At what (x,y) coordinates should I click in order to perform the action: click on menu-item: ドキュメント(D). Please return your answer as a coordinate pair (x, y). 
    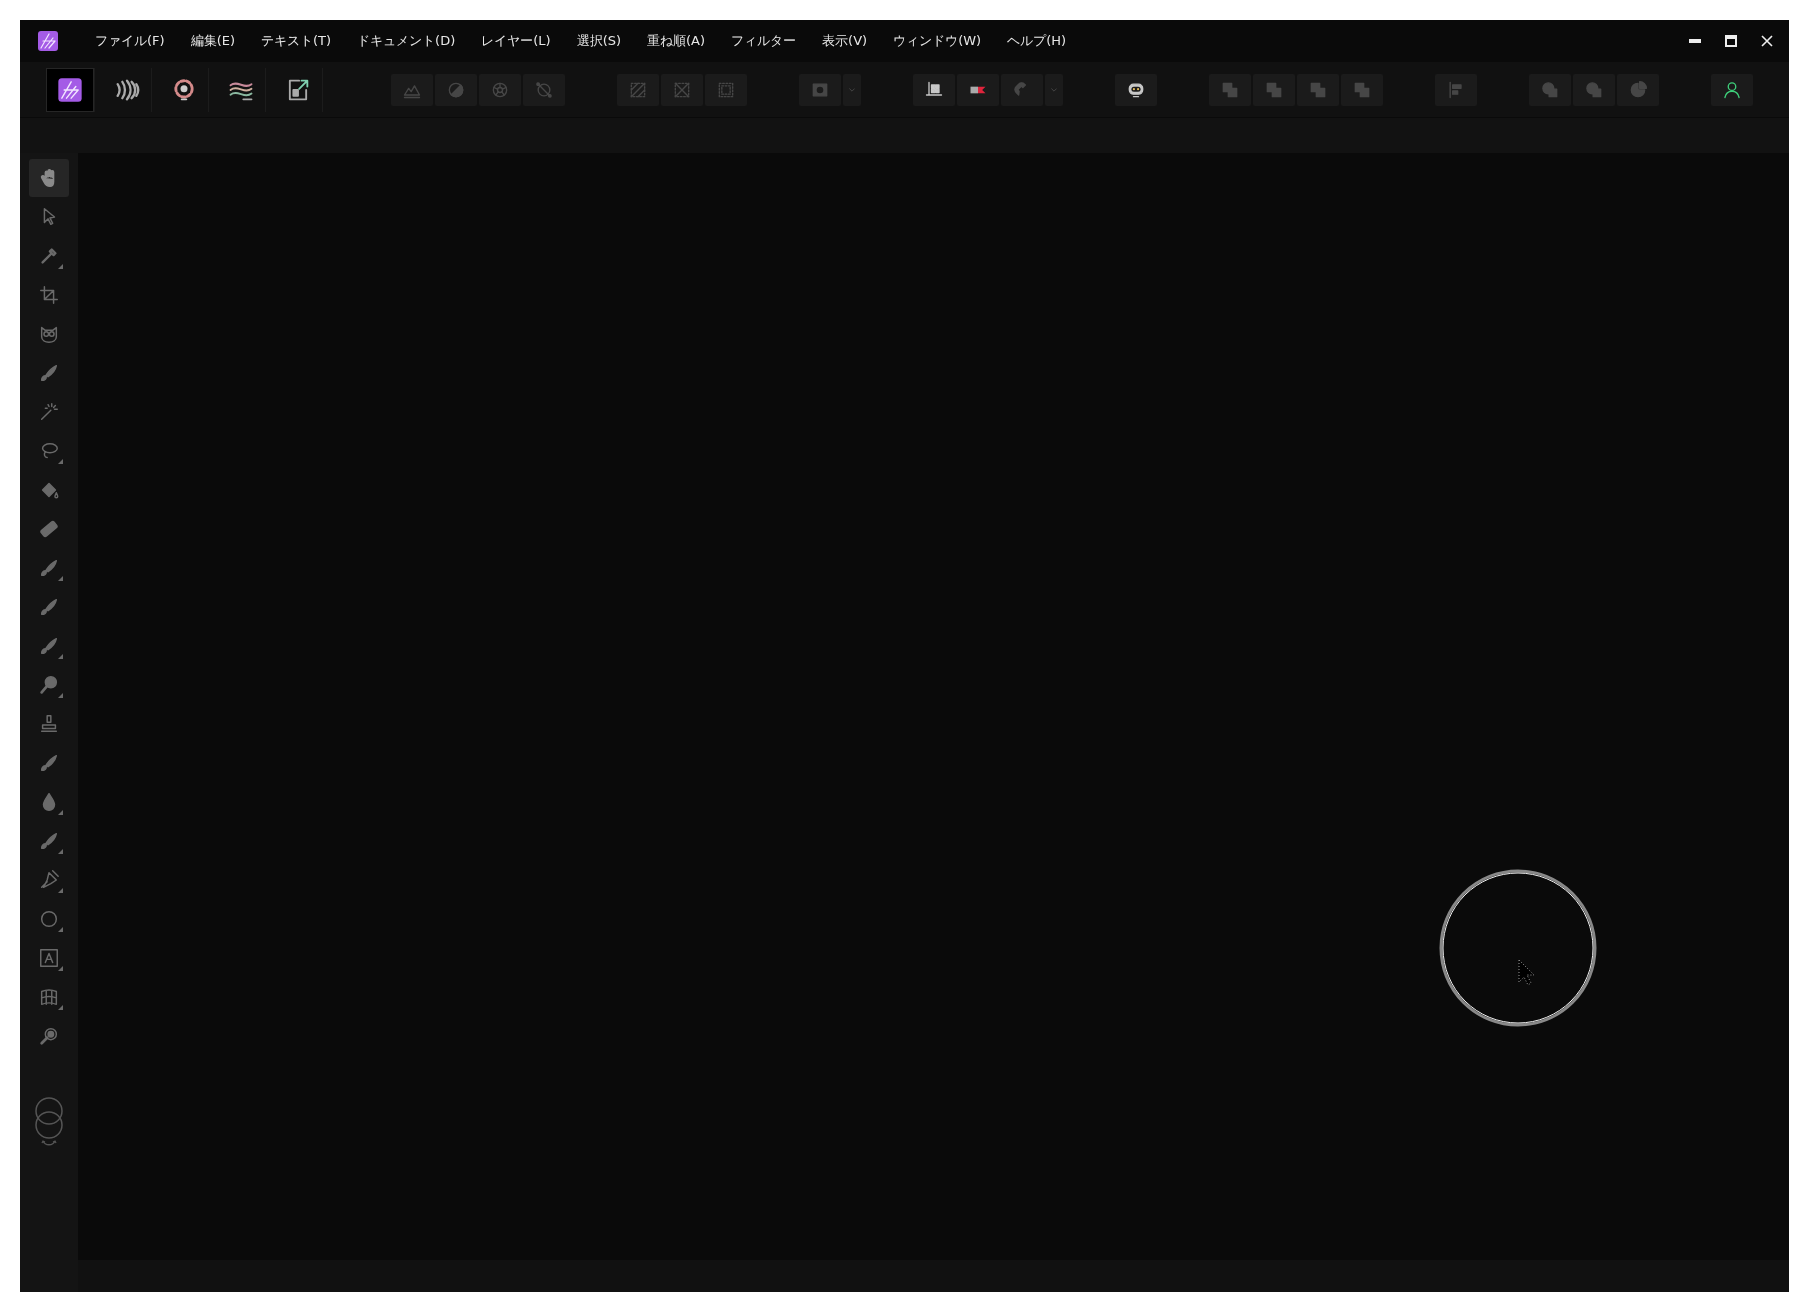
    Looking at the image, I should click on (406, 41).